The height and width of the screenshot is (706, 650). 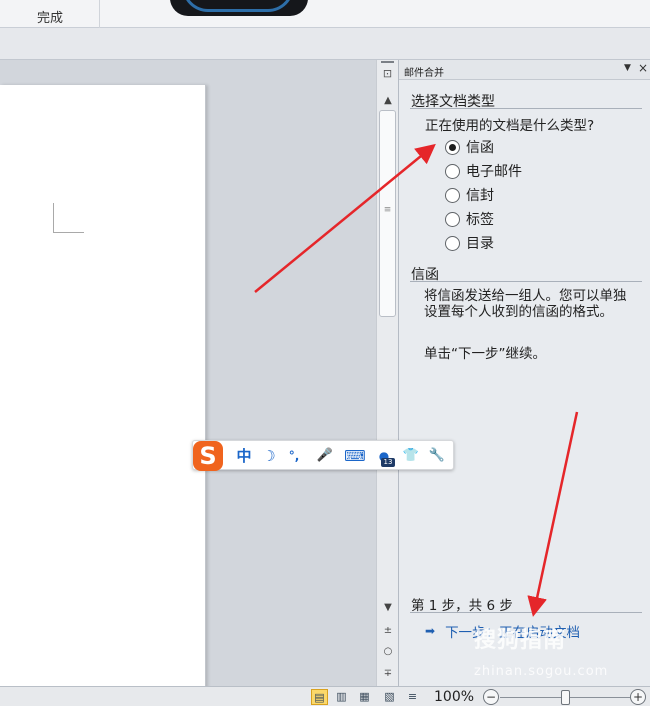 I want to click on radio-option-label: 标签, so click(x=469, y=219).